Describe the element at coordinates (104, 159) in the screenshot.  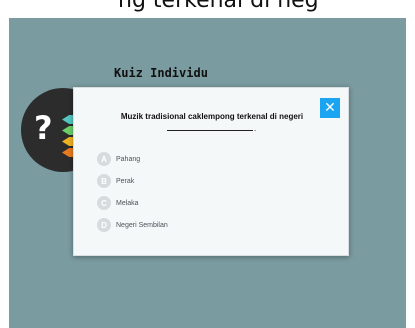
I see `option-letter-badge: A` at that location.